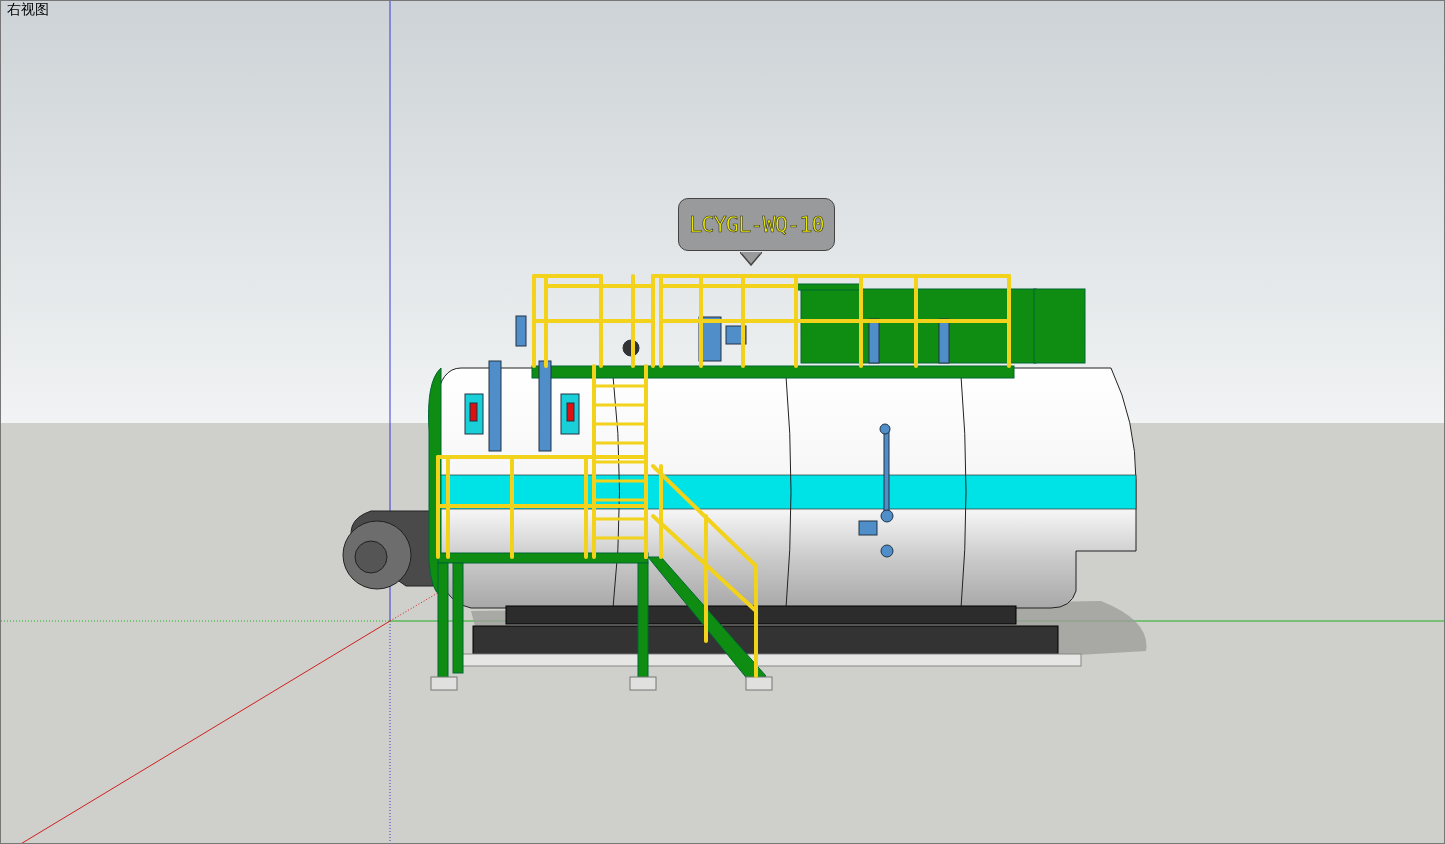 The image size is (1445, 844). Describe the element at coordinates (751, 259) in the screenshot. I see `callout-pointer` at that location.